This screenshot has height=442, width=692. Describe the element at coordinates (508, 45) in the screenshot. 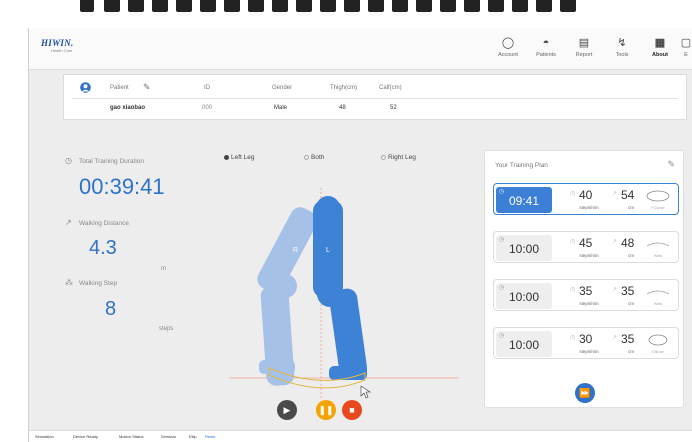

I see `nav-account: ◯ Account` at that location.